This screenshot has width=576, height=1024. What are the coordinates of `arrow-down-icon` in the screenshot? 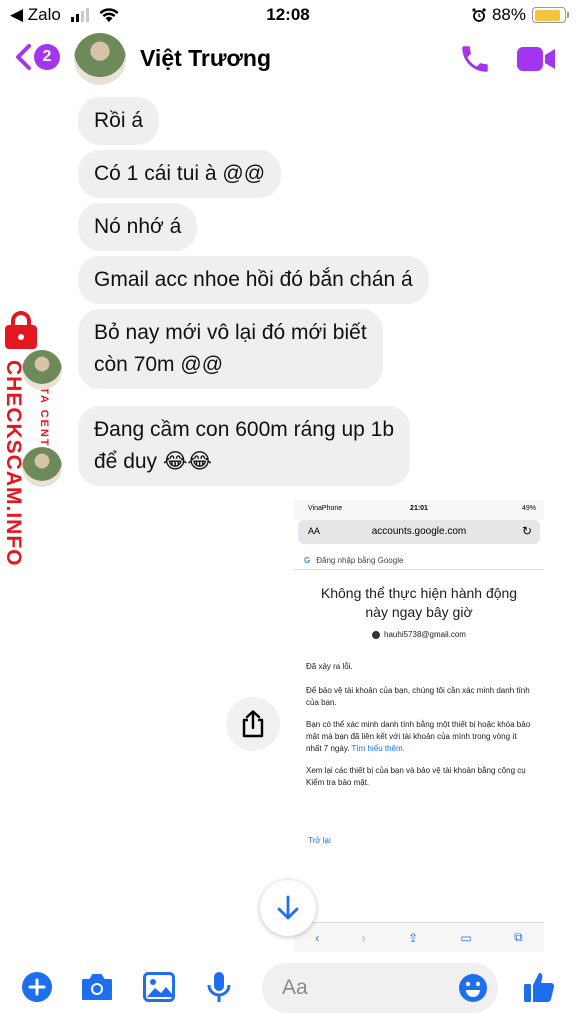 It's located at (288, 907).